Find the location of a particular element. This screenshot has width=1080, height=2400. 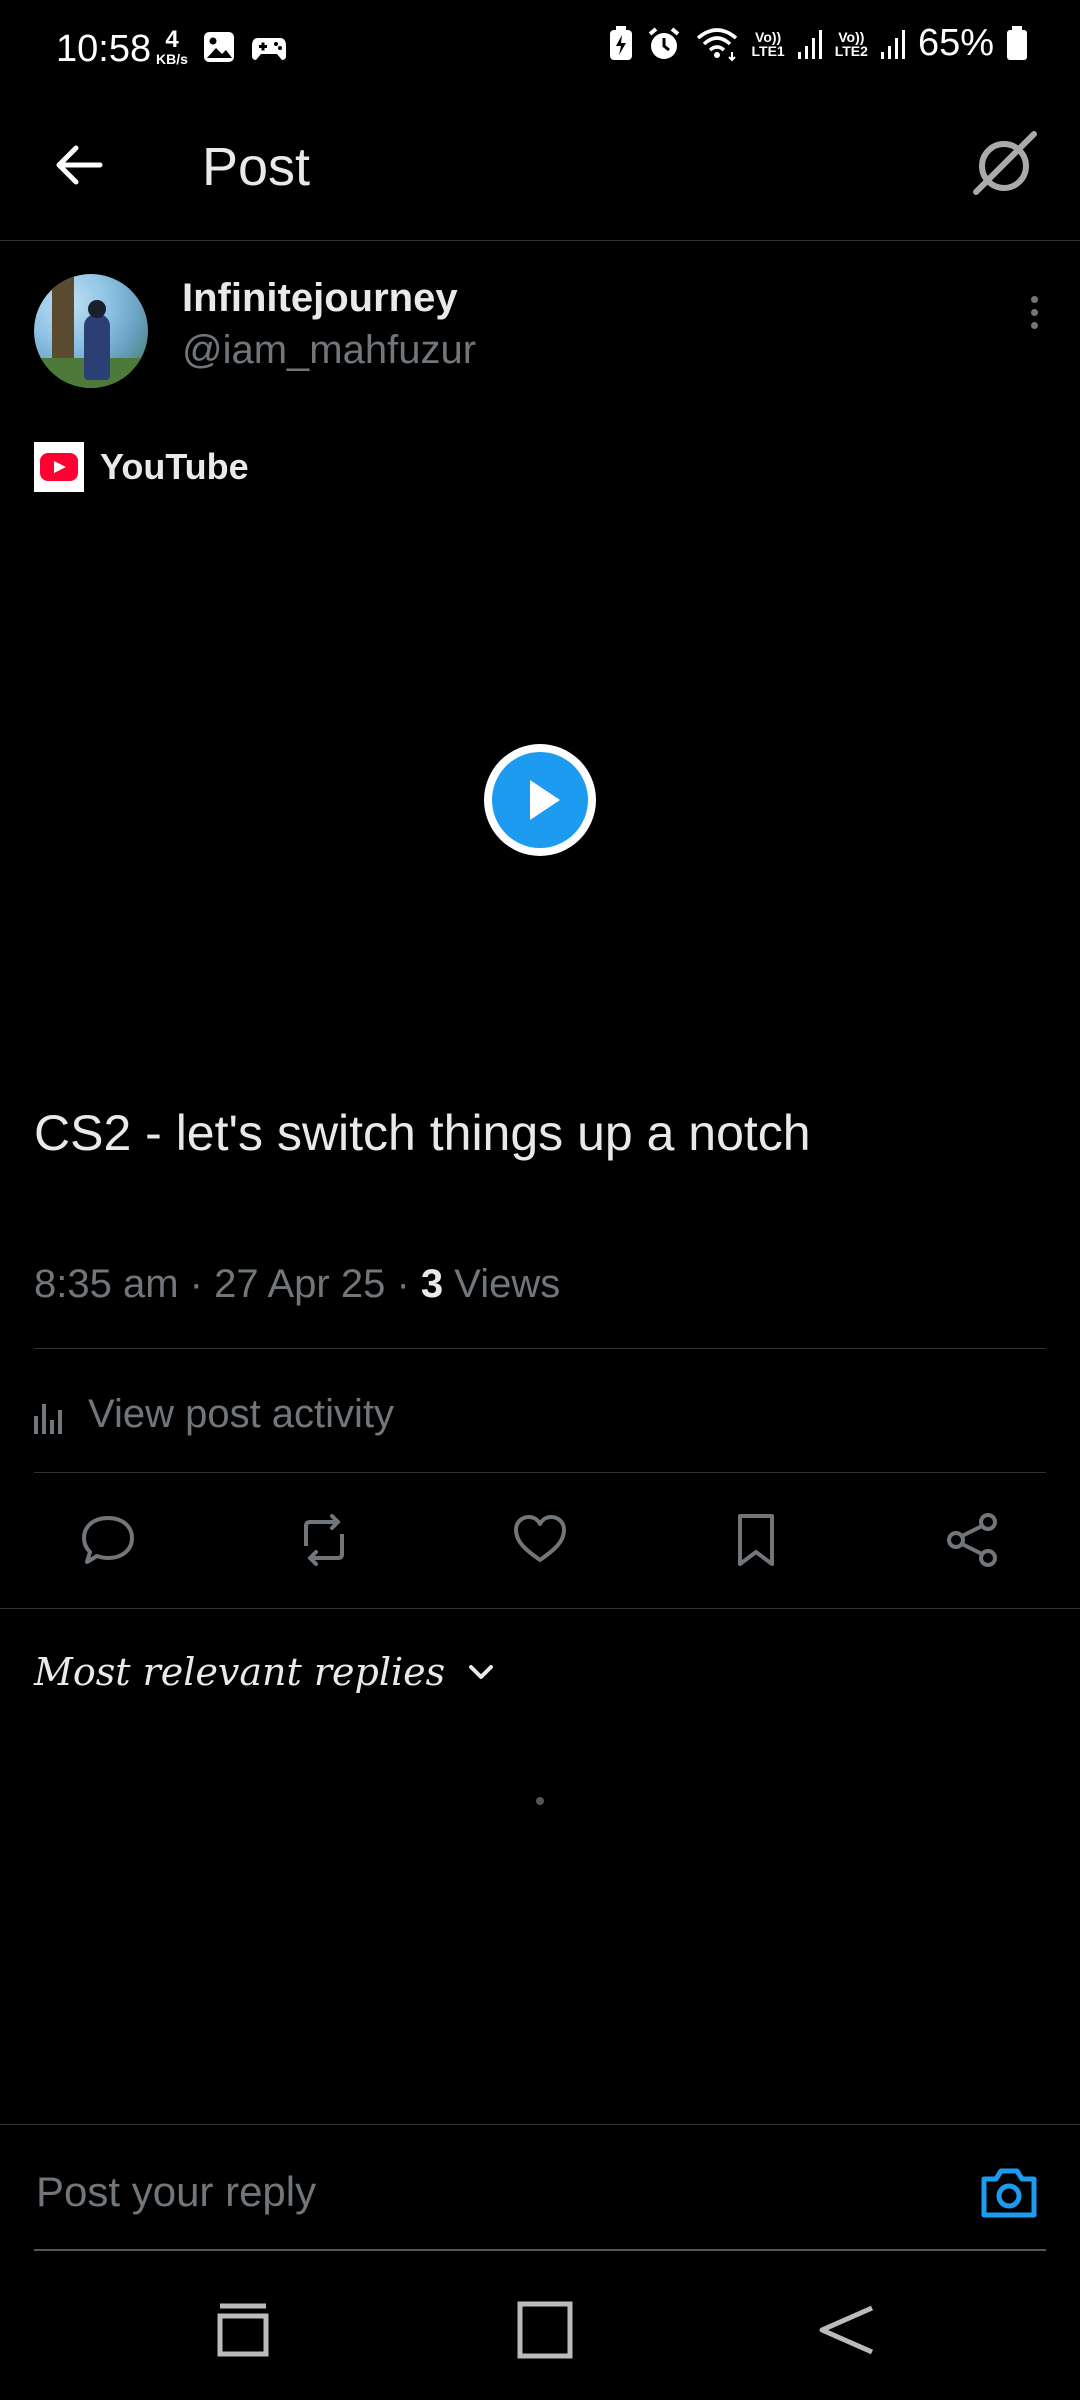

view-post-activity: View post activity is located at coordinates (214, 1414).